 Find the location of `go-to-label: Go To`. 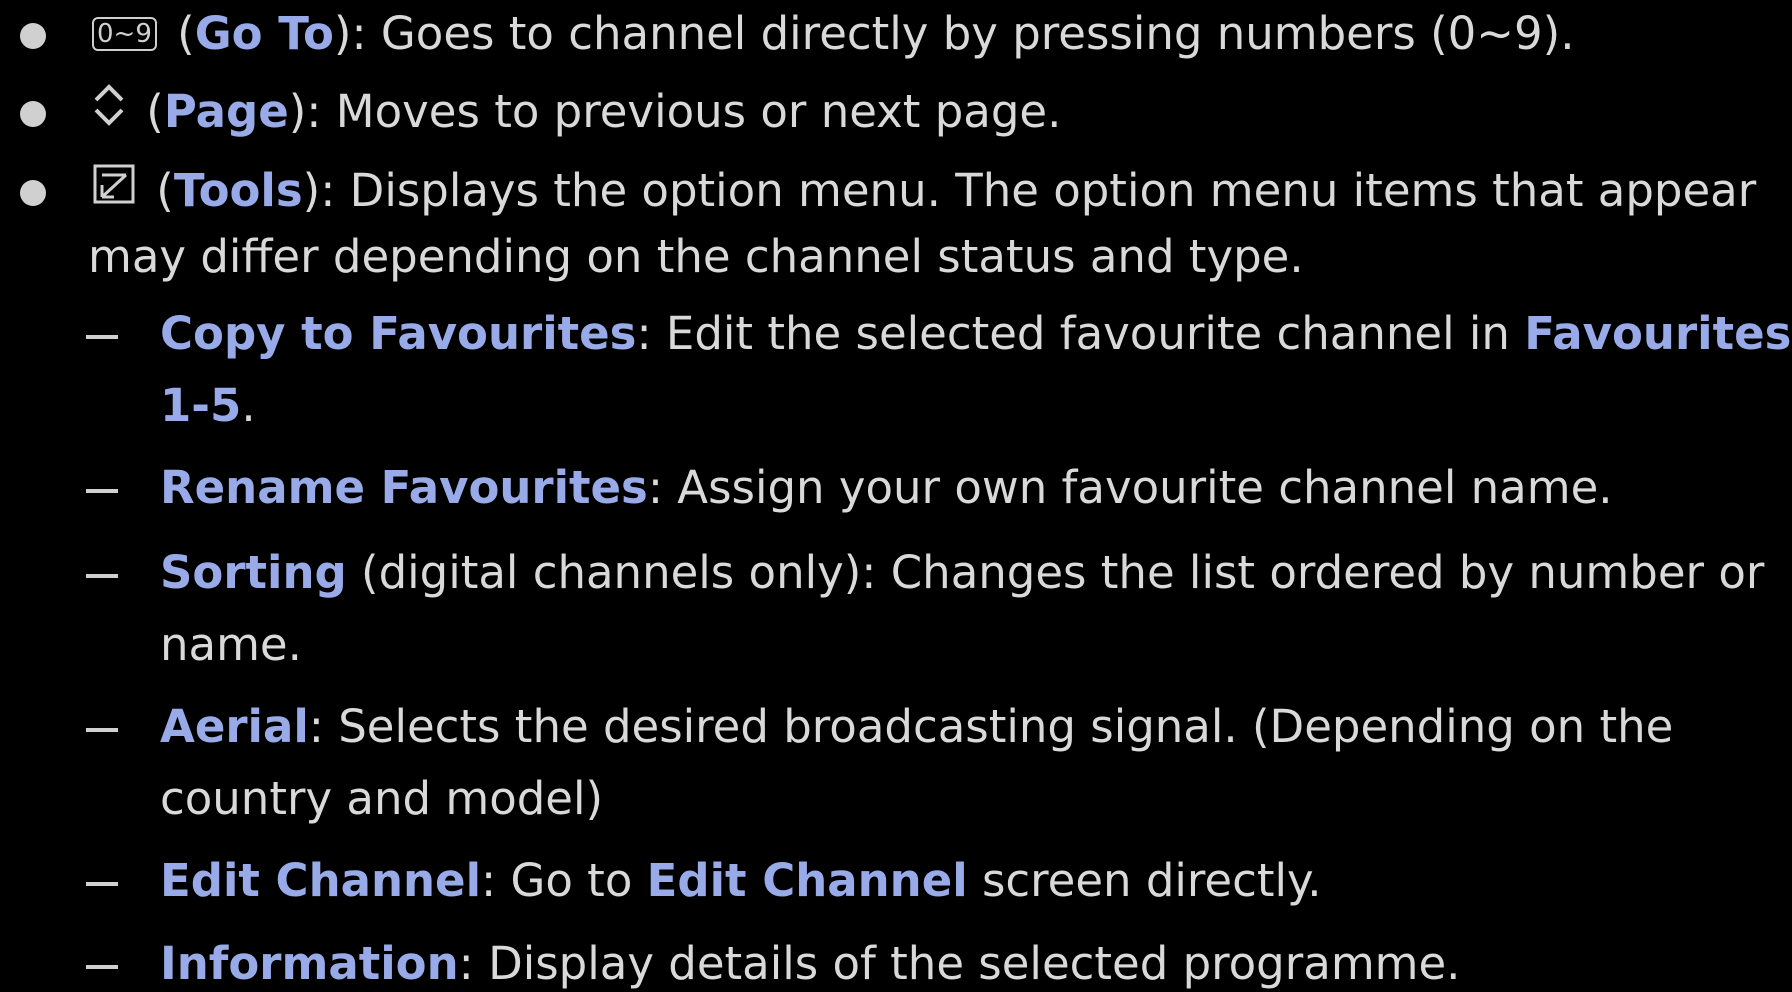

go-to-label: Go To is located at coordinates (264, 33).